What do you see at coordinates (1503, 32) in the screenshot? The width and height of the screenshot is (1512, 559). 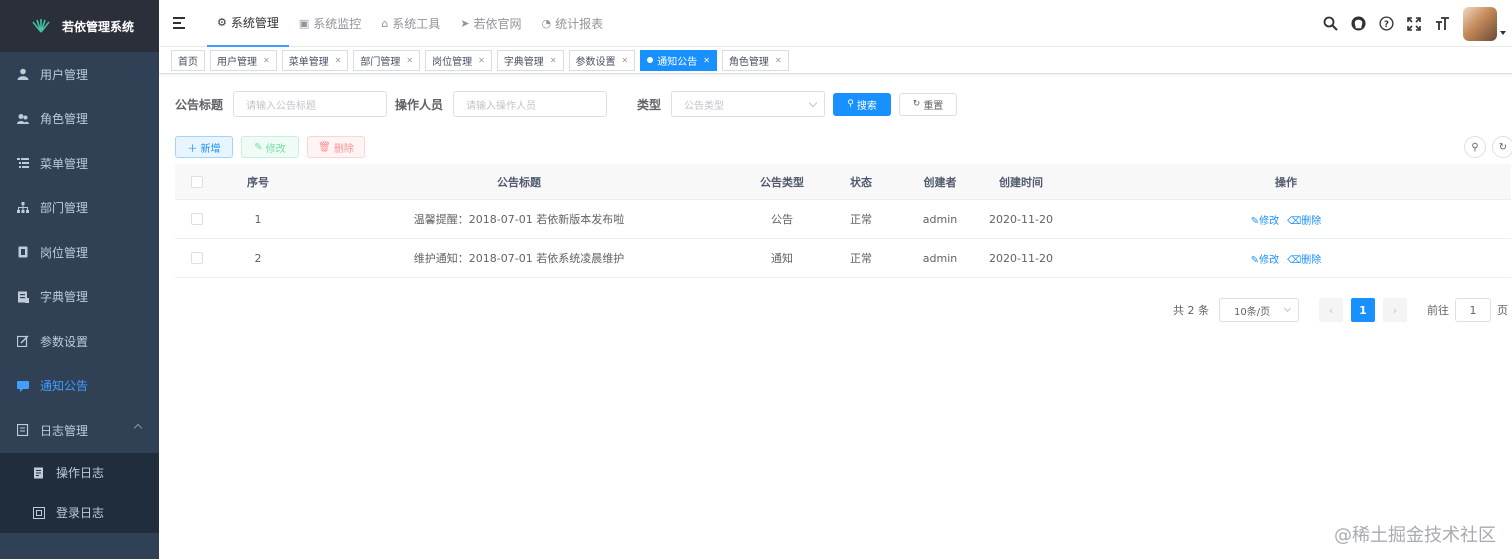 I see `caret-down-icon` at bounding box center [1503, 32].